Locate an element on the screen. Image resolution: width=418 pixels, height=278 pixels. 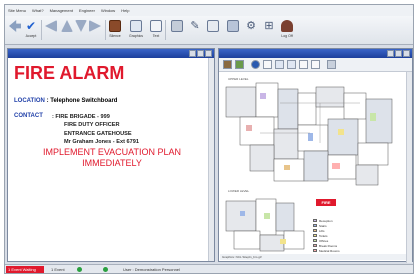
menu-site: Site Menu is located at coordinates (17, 10).